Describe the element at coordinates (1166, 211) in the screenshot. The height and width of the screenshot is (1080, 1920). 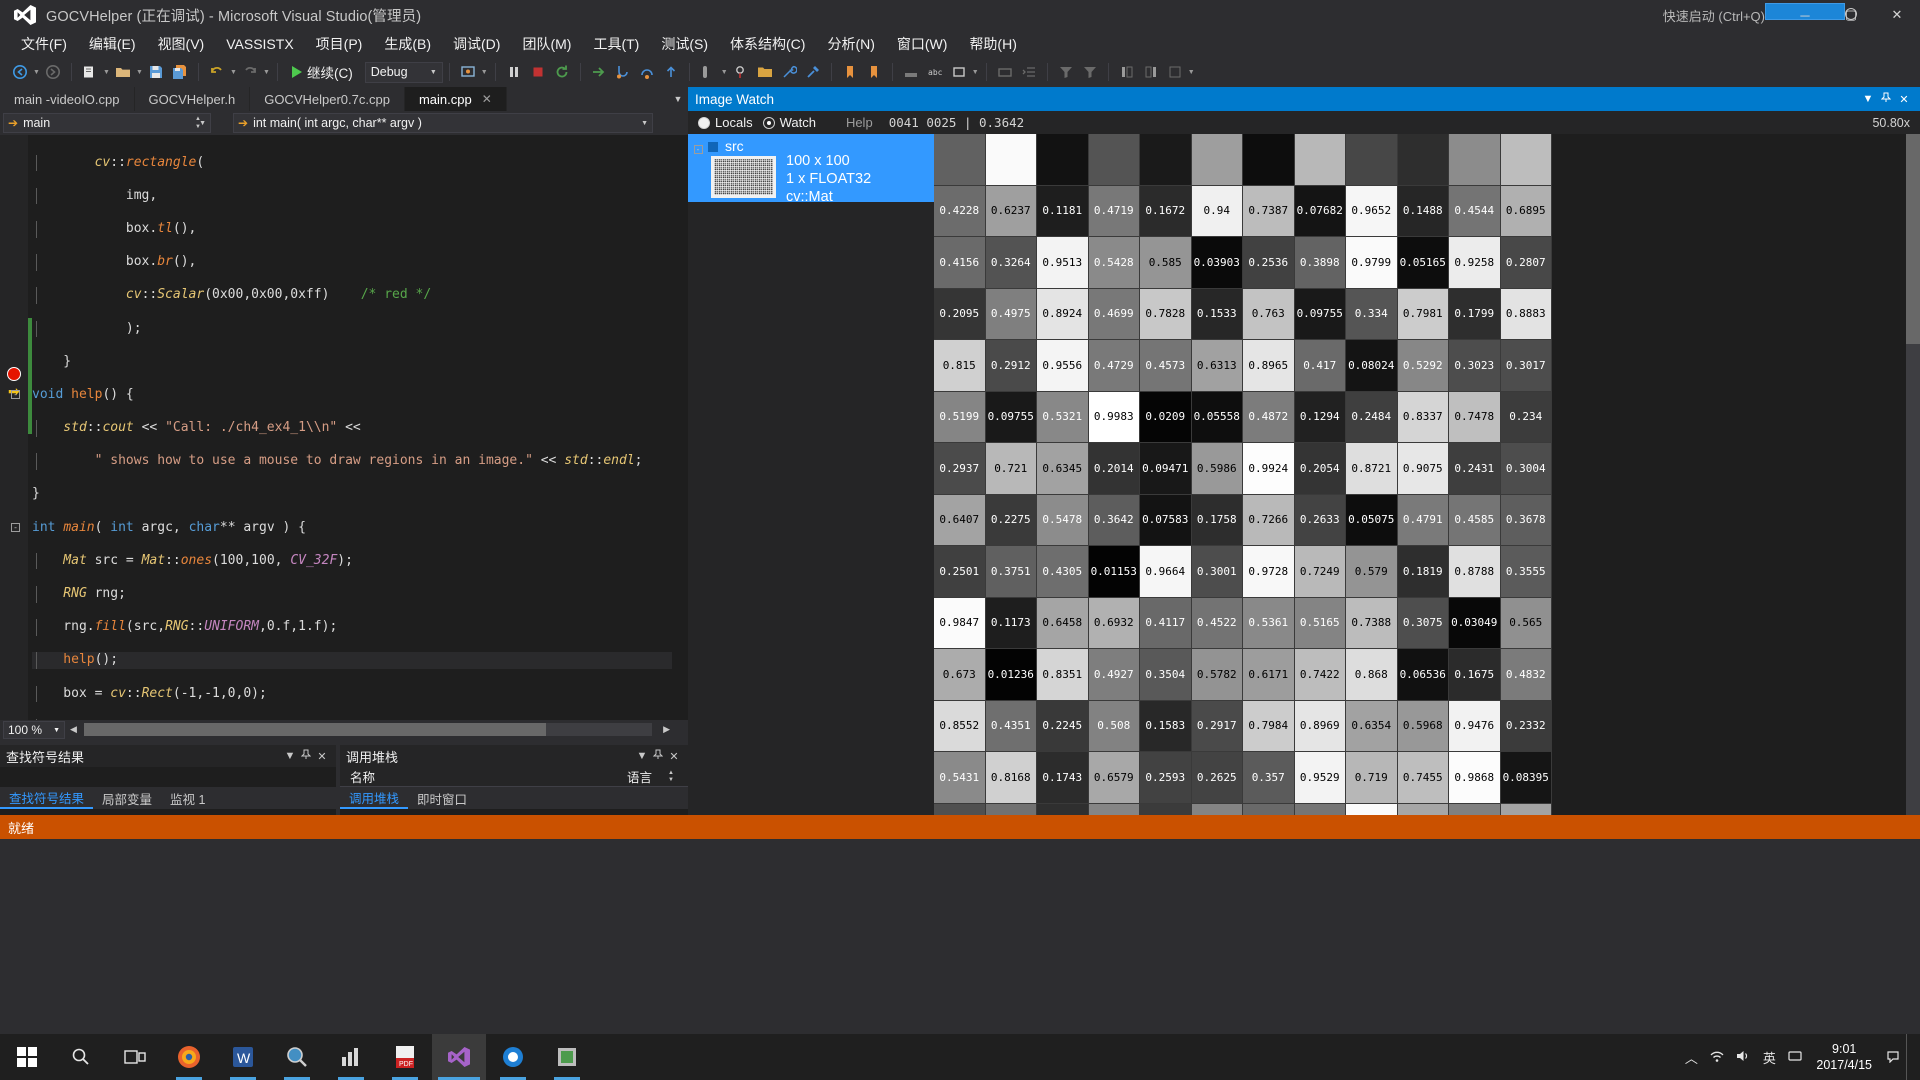
I see `pixel-cell: 0.1672` at that location.